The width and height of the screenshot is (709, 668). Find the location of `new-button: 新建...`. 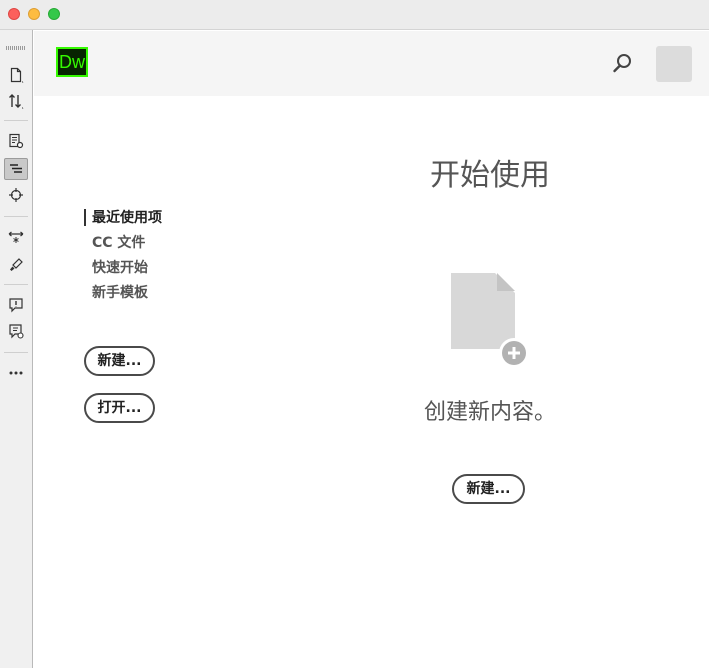

new-button: 新建... is located at coordinates (119, 361).